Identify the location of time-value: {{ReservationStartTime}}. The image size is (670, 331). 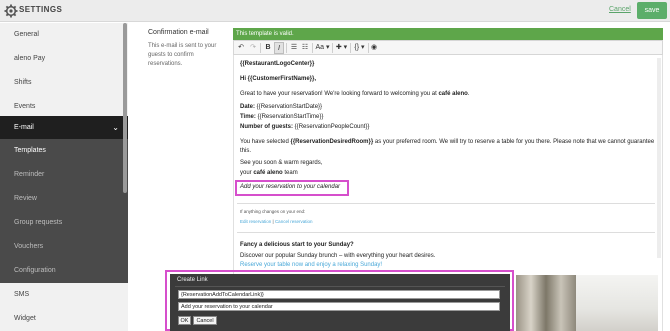
(289, 117).